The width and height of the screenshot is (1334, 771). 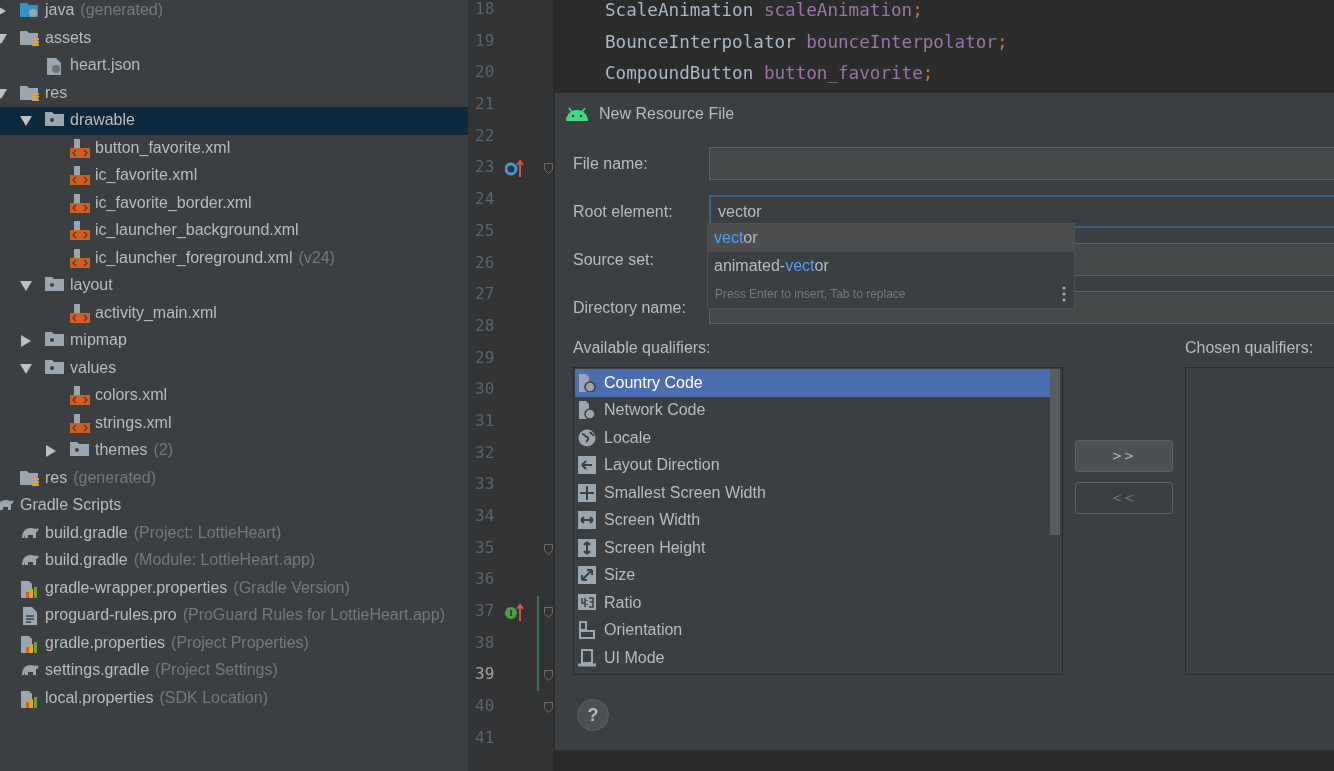 I want to click on file-name: strings.xml, so click(x=133, y=422).